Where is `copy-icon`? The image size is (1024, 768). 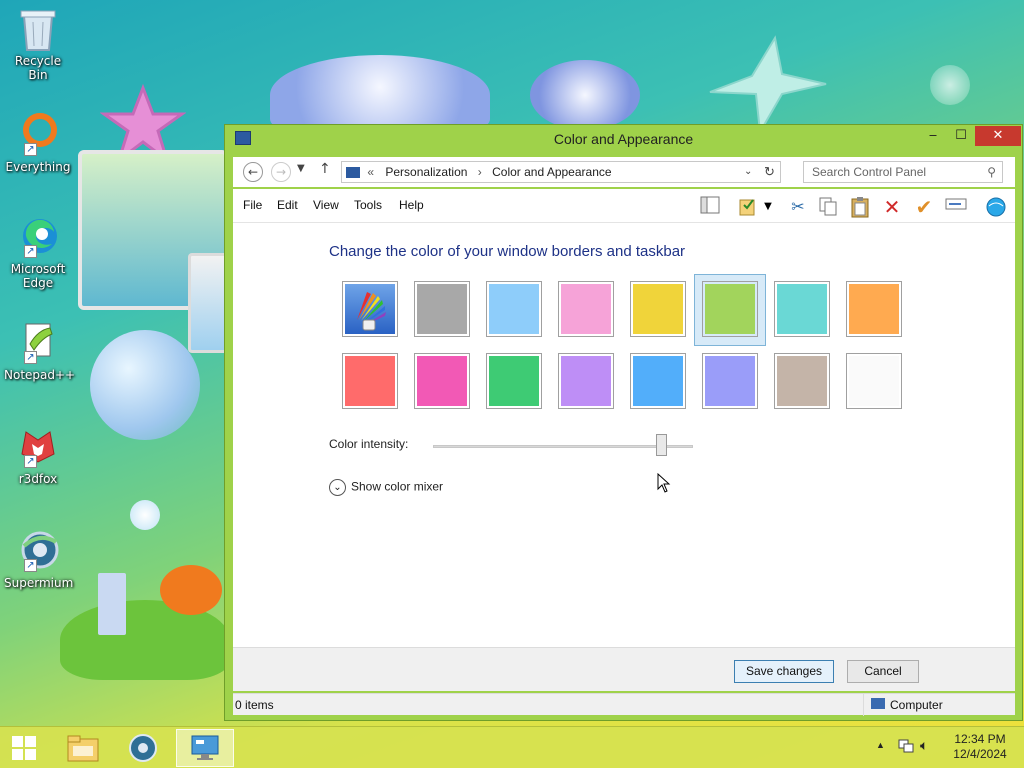 copy-icon is located at coordinates (828, 207).